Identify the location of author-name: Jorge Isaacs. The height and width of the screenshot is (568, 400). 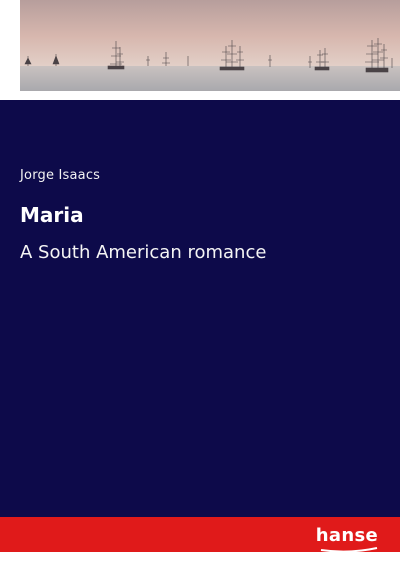
(60, 175).